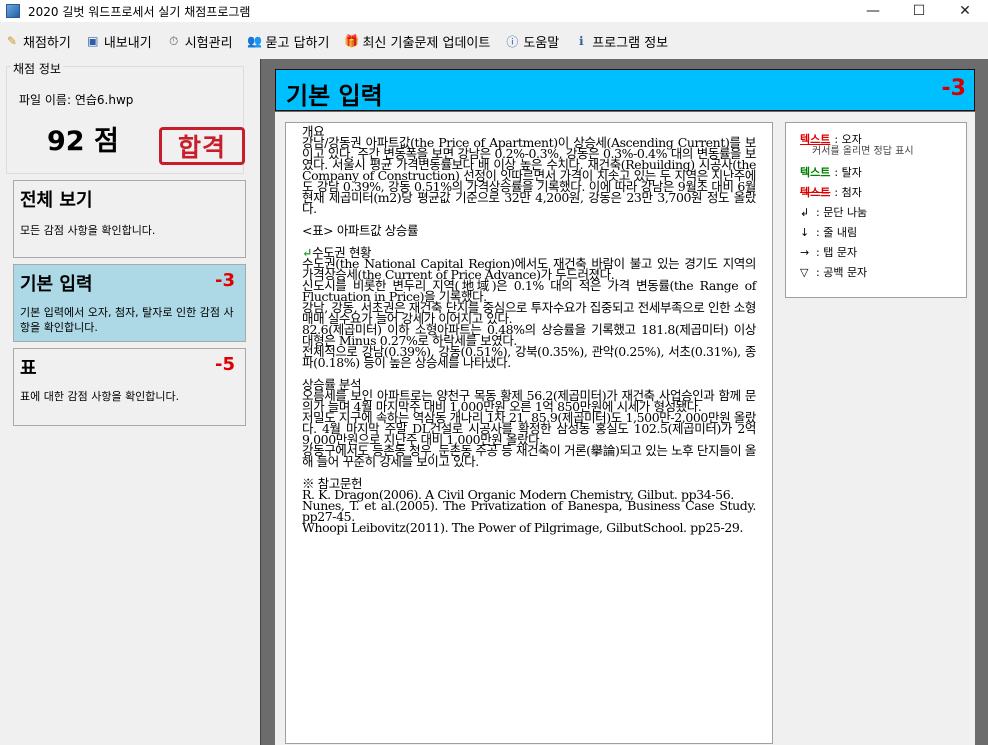 The image size is (988, 745). Describe the element at coordinates (118, 41) in the screenshot. I see `export-button: ▣ 내보내기` at that location.